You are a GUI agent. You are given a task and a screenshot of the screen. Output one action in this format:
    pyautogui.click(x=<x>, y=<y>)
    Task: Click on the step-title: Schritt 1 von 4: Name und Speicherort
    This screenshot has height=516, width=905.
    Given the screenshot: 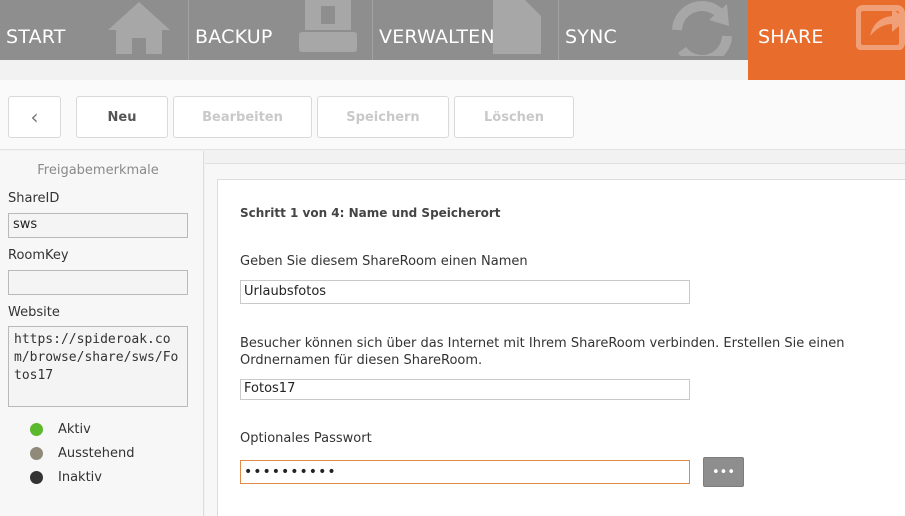 What is the action you would take?
    pyautogui.click(x=370, y=213)
    